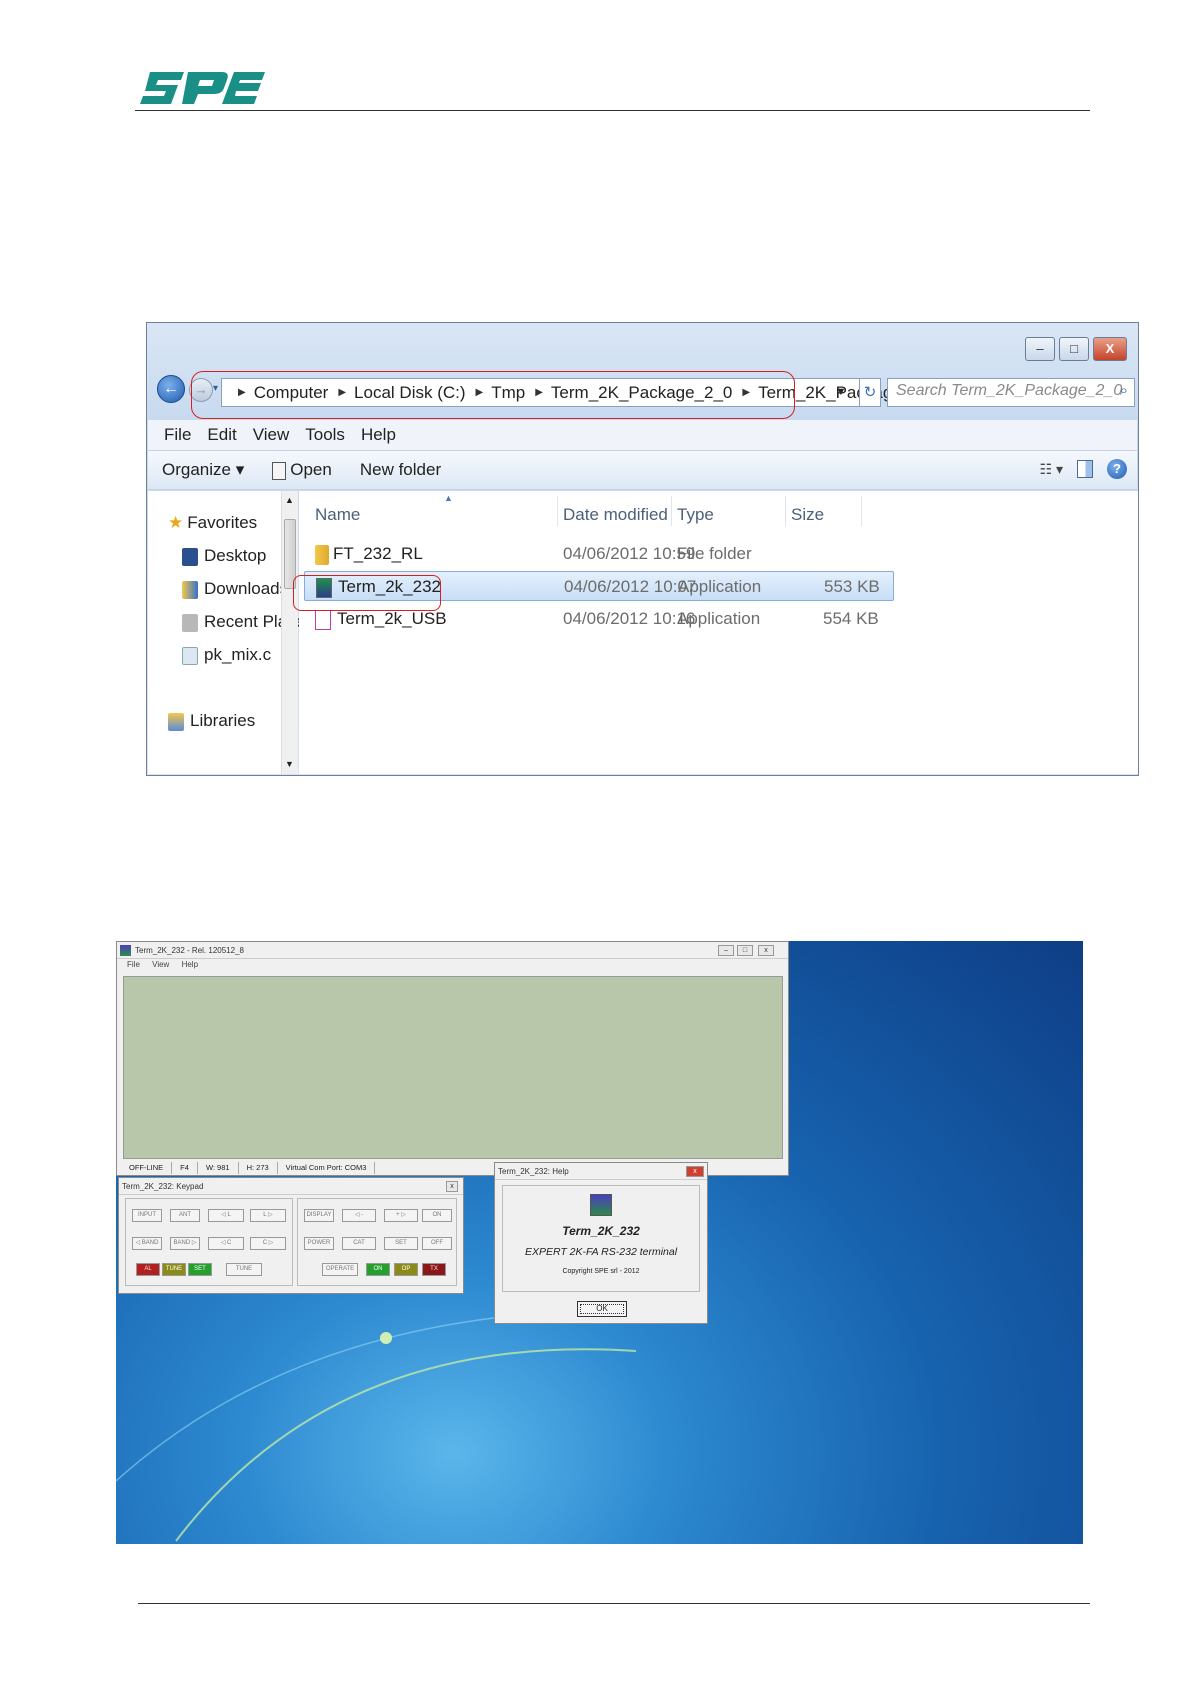 This screenshot has width=1190, height=1684. I want to click on nav-downloads: Downloads, so click(235, 589).